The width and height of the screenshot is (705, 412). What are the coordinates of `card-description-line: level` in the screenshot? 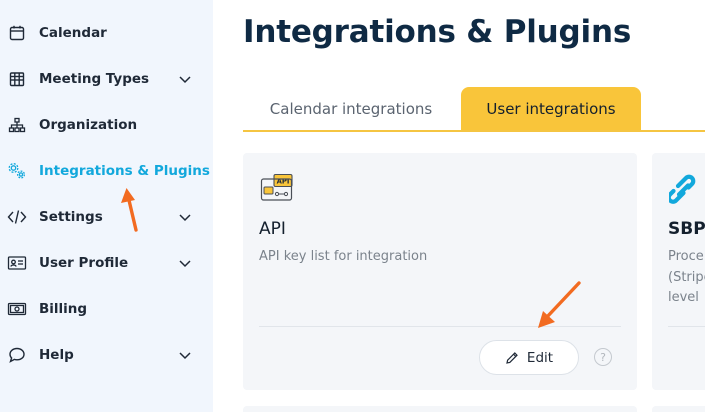 It's located at (683, 297).